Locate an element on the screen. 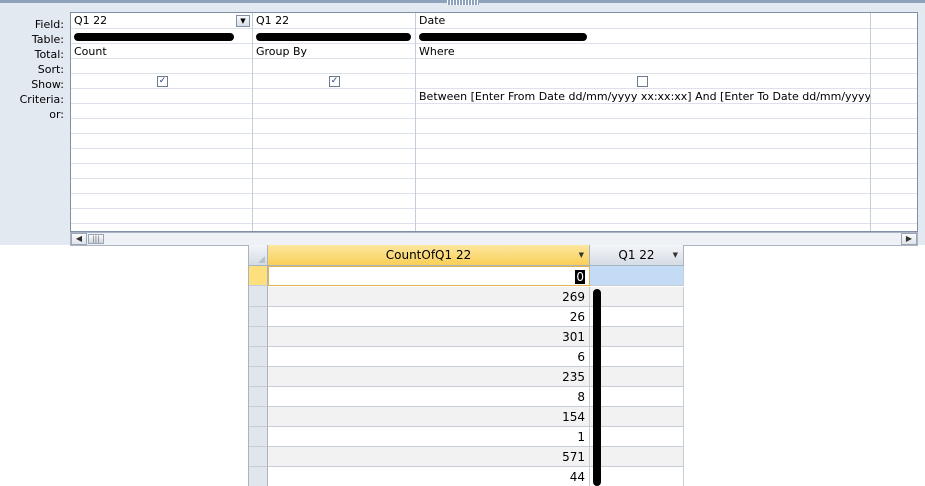  show-cell-1: ✓ is located at coordinates (161, 81).